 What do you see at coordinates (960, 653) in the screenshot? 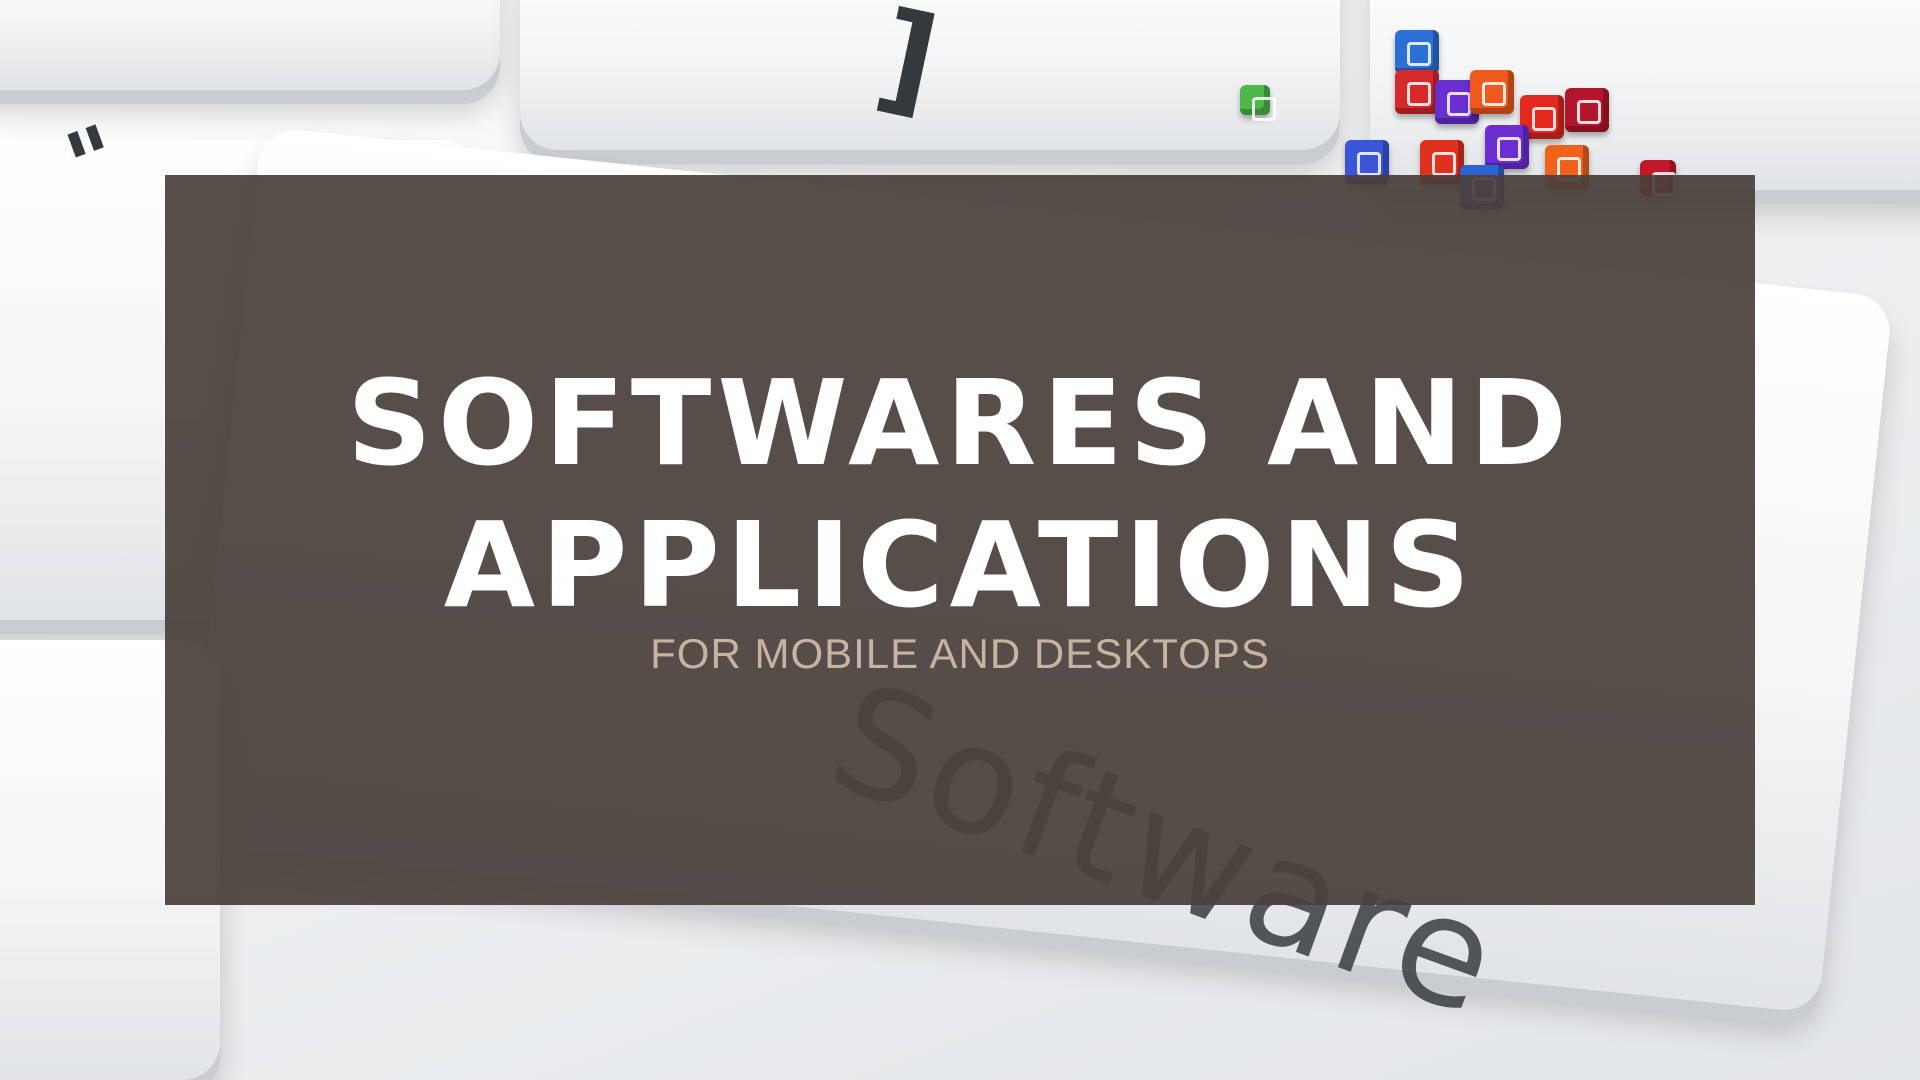
I see `banner-subtitle: FOR MOBILE AND DESKTOPS` at bounding box center [960, 653].